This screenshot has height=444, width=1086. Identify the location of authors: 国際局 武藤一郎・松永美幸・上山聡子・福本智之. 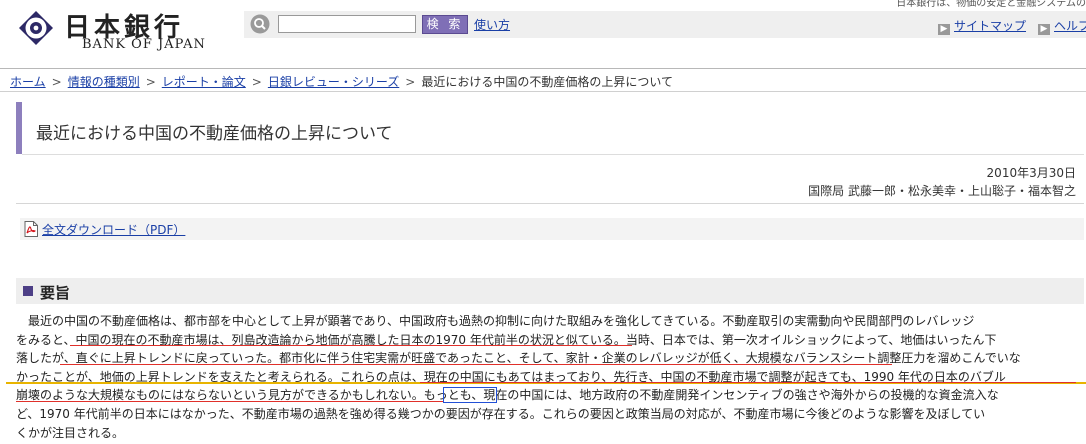
(942, 191).